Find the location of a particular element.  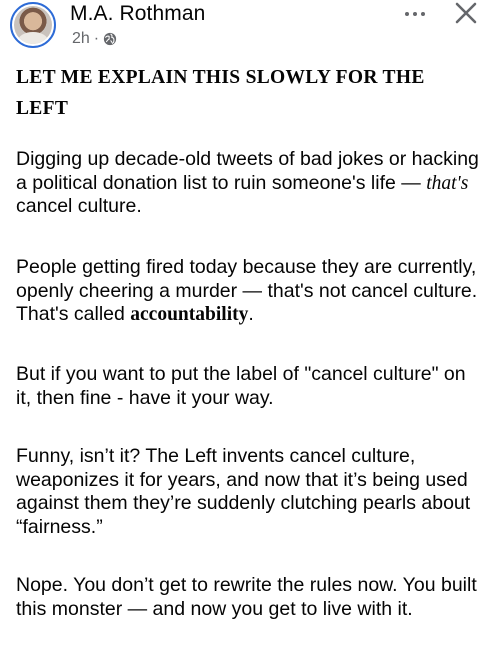

author-name: M.A. Rothman is located at coordinates (137, 14).